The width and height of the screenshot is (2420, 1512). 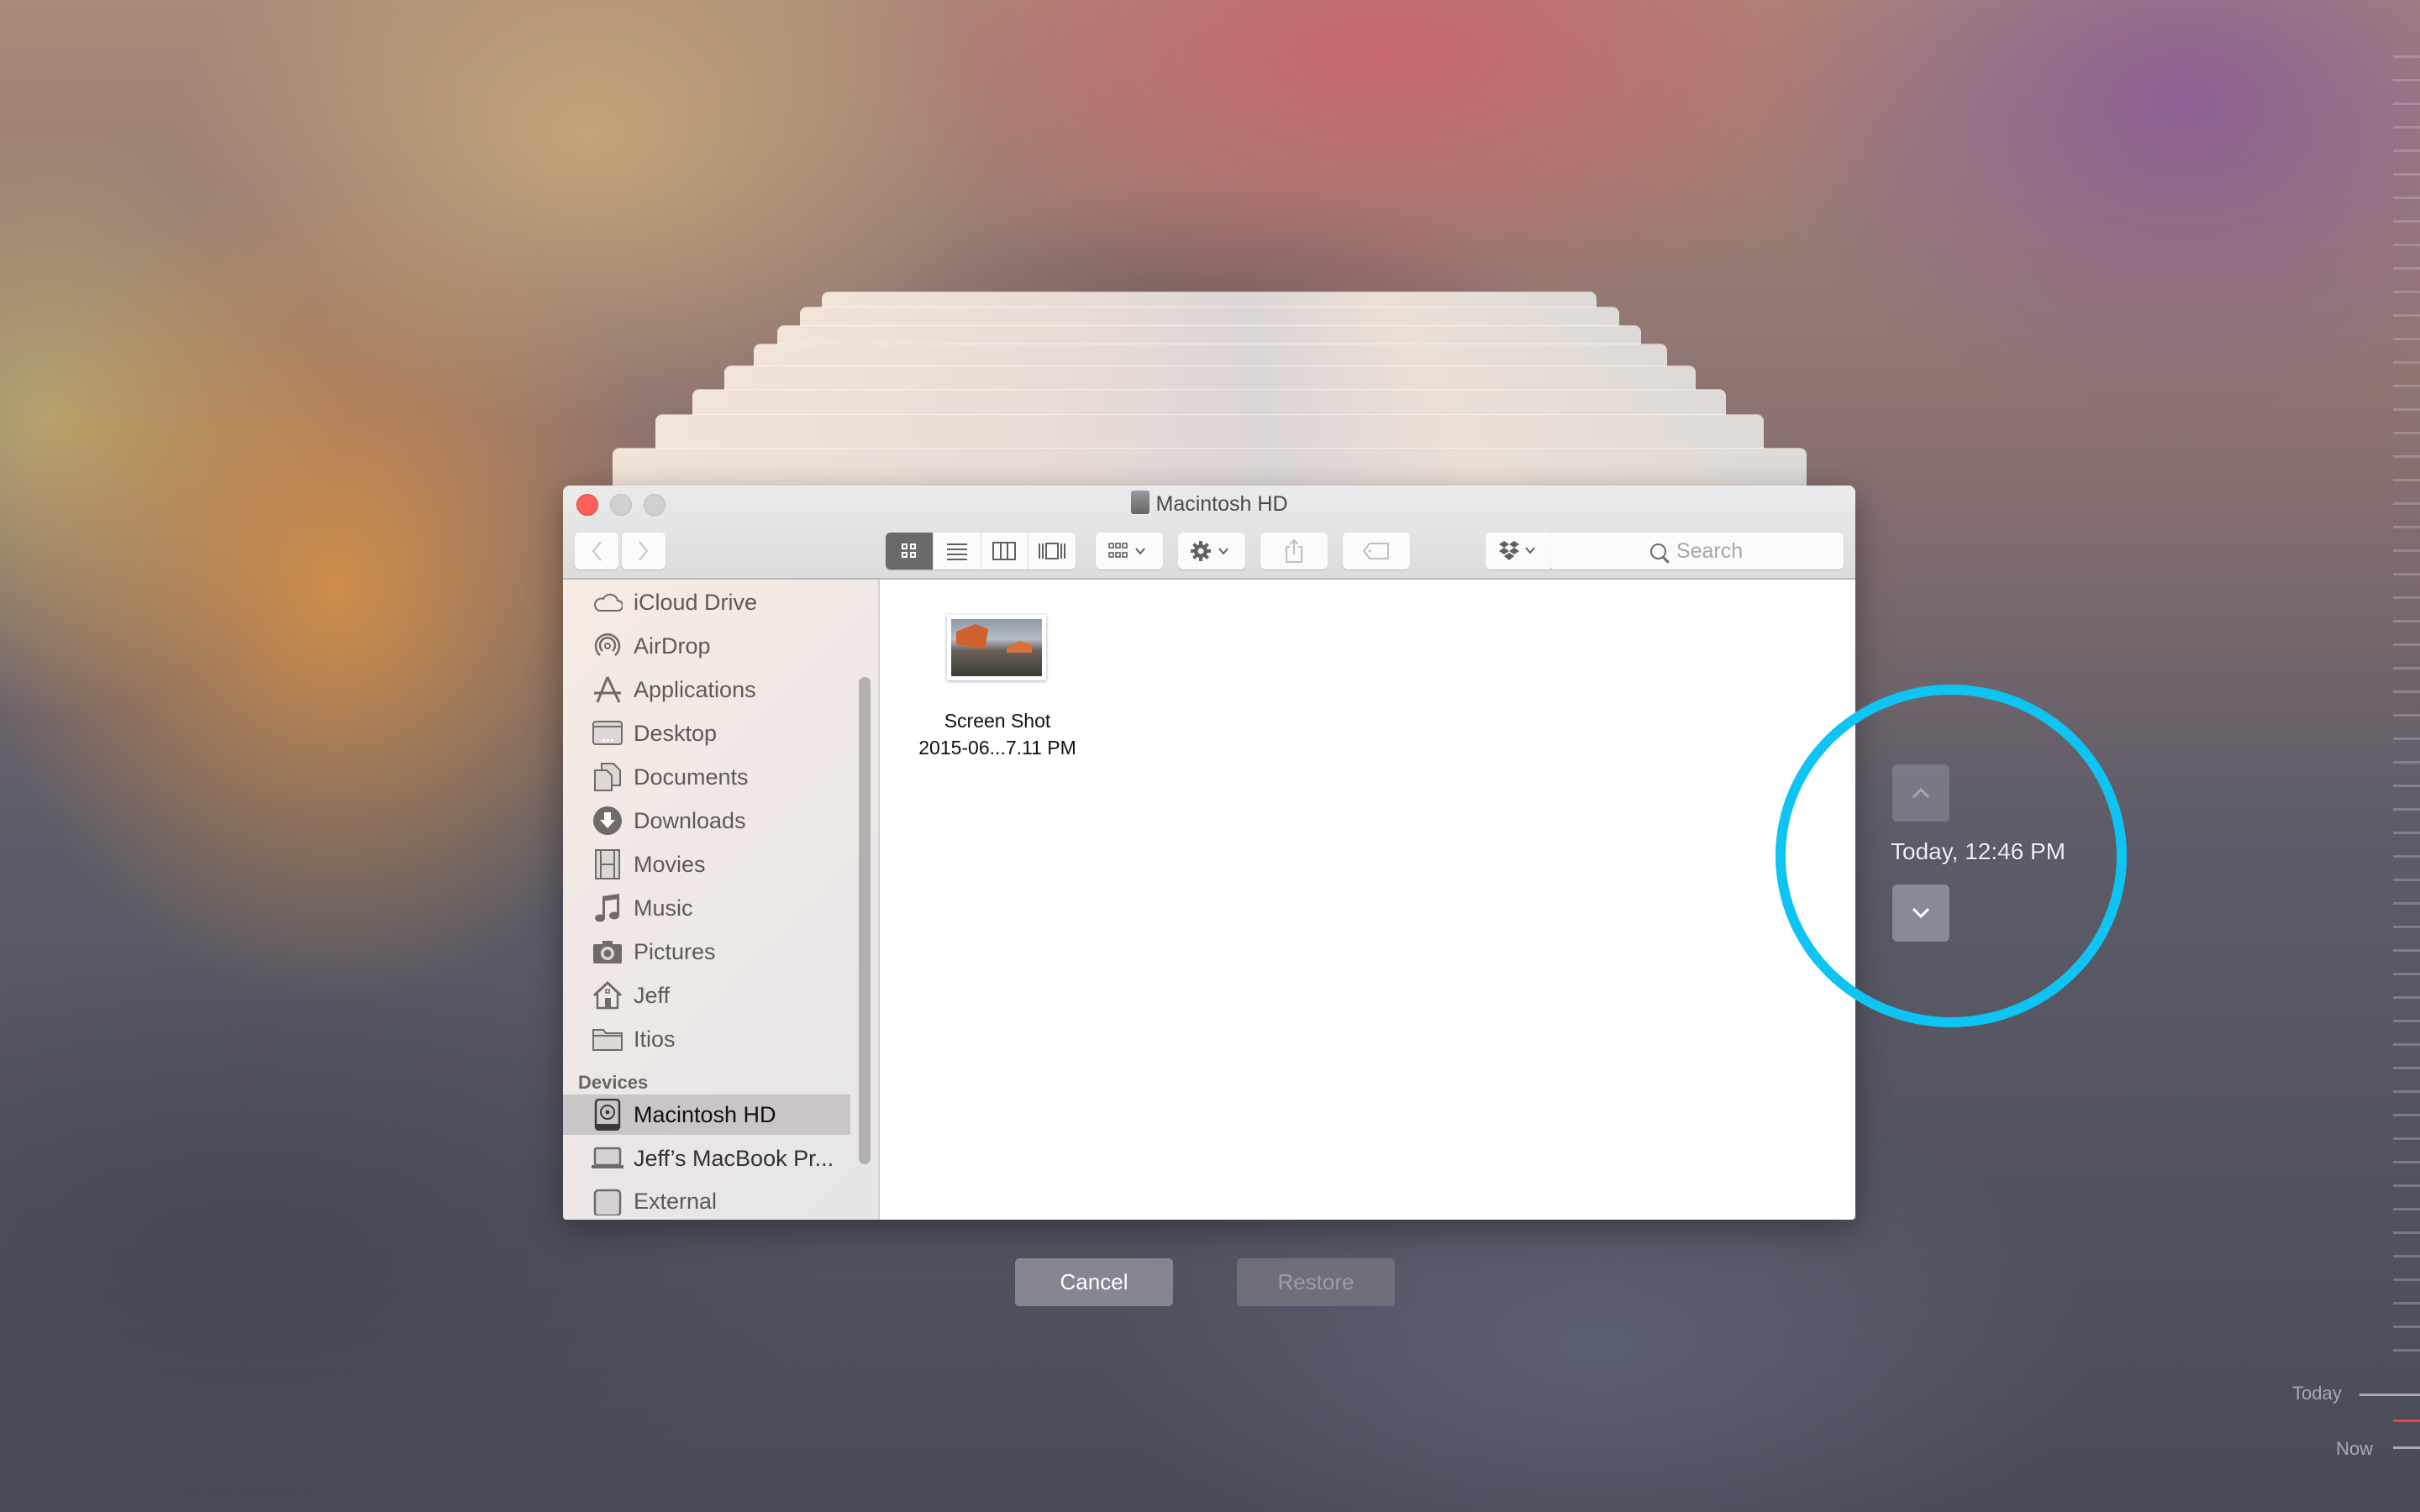 I want to click on share-button, so click(x=1294, y=551).